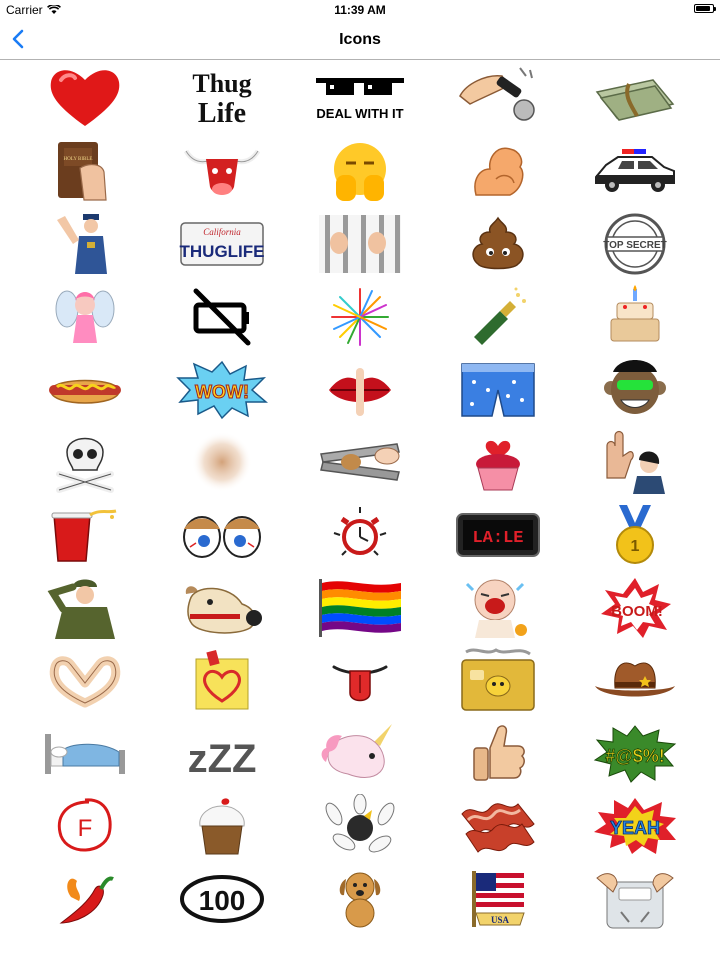 This screenshot has height=960, width=720. What do you see at coordinates (360, 316) in the screenshot?
I see `fireworks-icon` at bounding box center [360, 316].